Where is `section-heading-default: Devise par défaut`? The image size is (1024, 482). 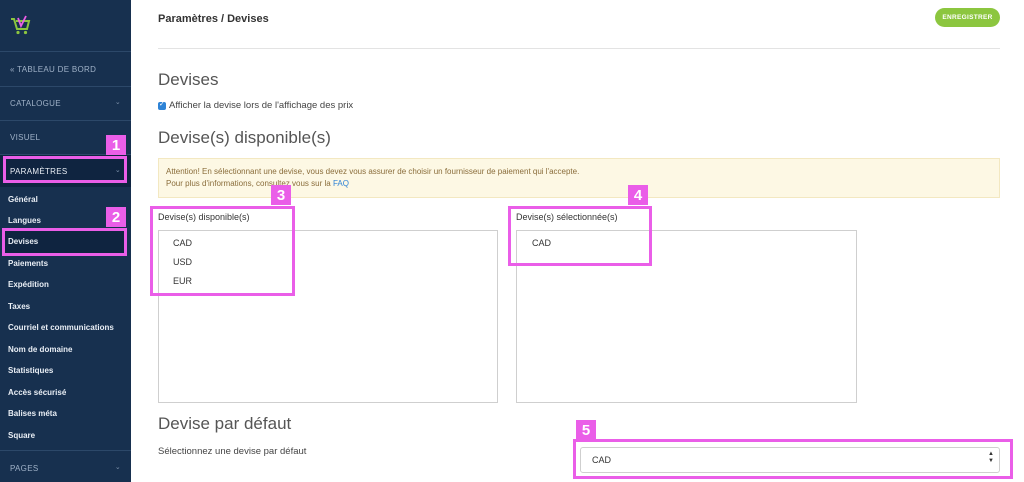
section-heading-default: Devise par défaut is located at coordinates (225, 423).